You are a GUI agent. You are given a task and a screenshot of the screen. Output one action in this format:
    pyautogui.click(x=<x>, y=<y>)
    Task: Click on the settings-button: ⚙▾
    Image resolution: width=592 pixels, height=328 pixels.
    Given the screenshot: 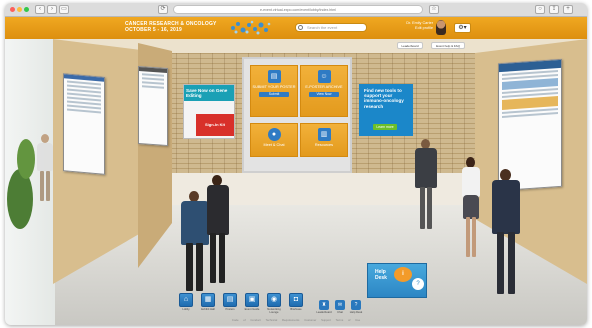 What is the action you would take?
    pyautogui.click(x=462, y=28)
    